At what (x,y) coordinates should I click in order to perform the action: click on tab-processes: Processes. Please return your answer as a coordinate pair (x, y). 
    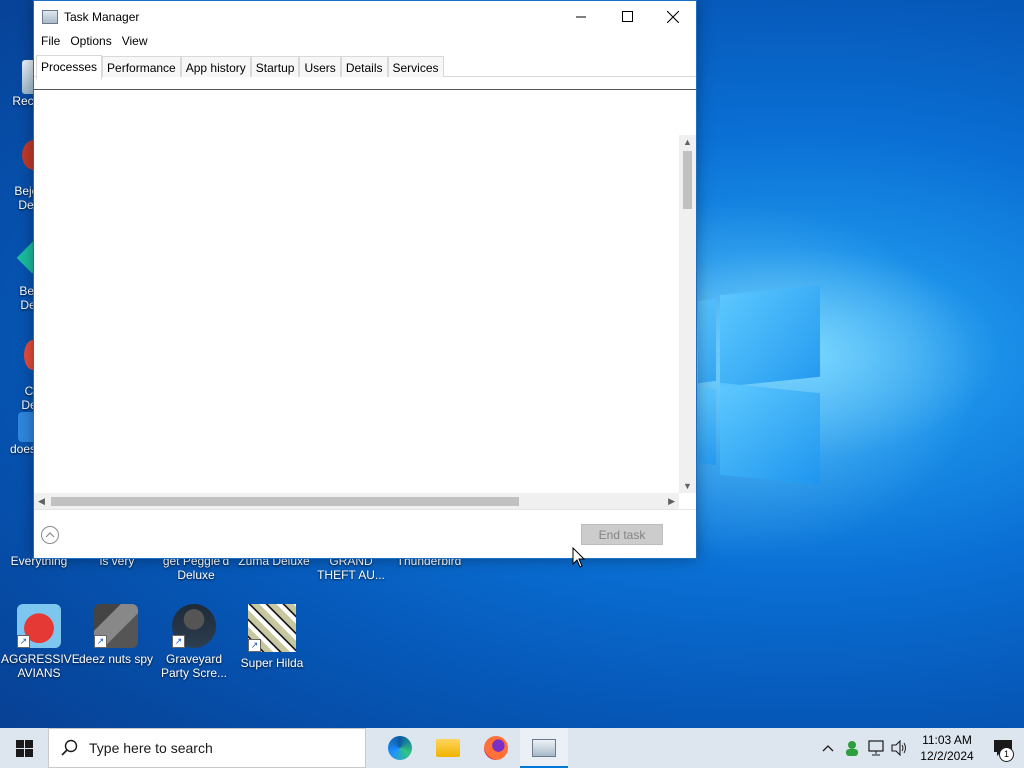
    Looking at the image, I should click on (69, 67).